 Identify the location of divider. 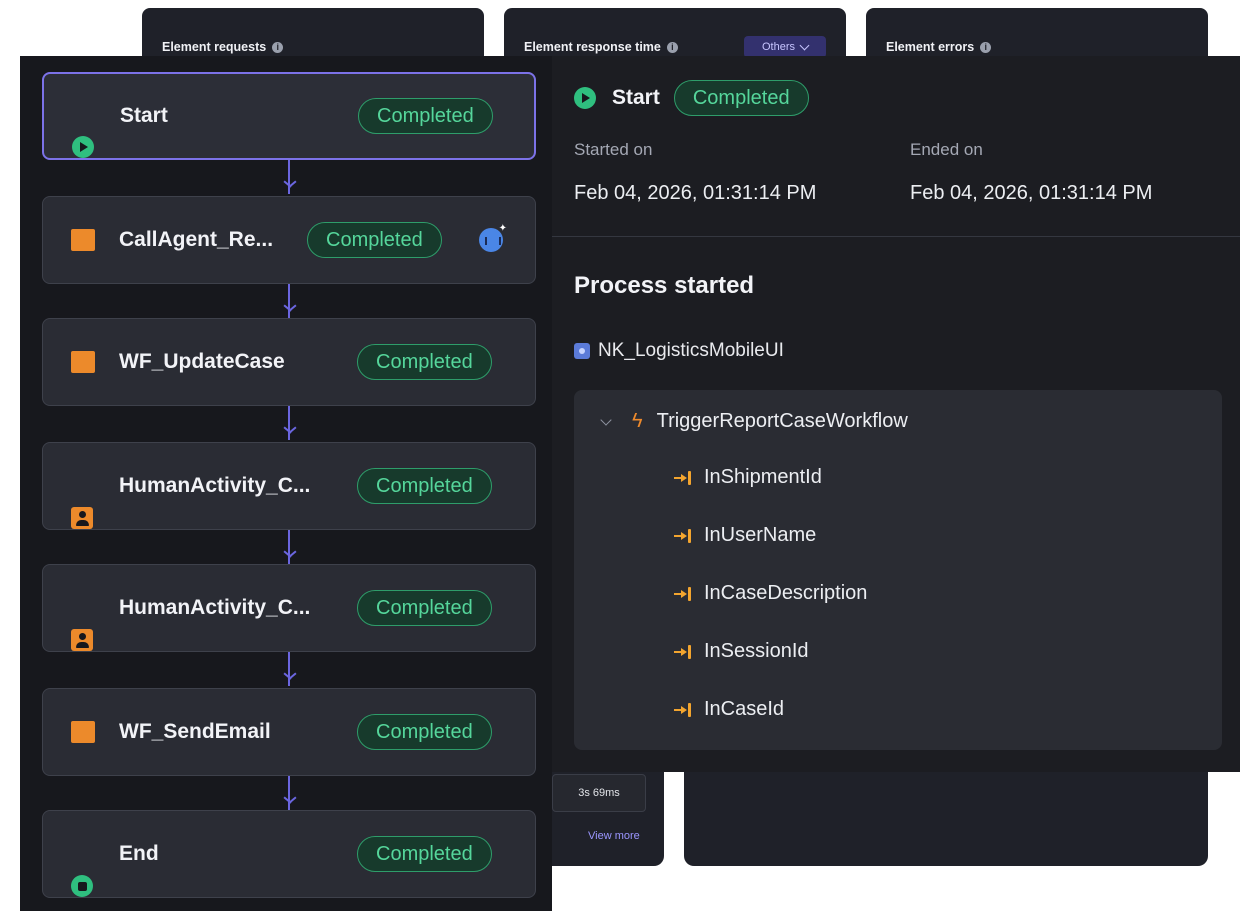
(896, 236).